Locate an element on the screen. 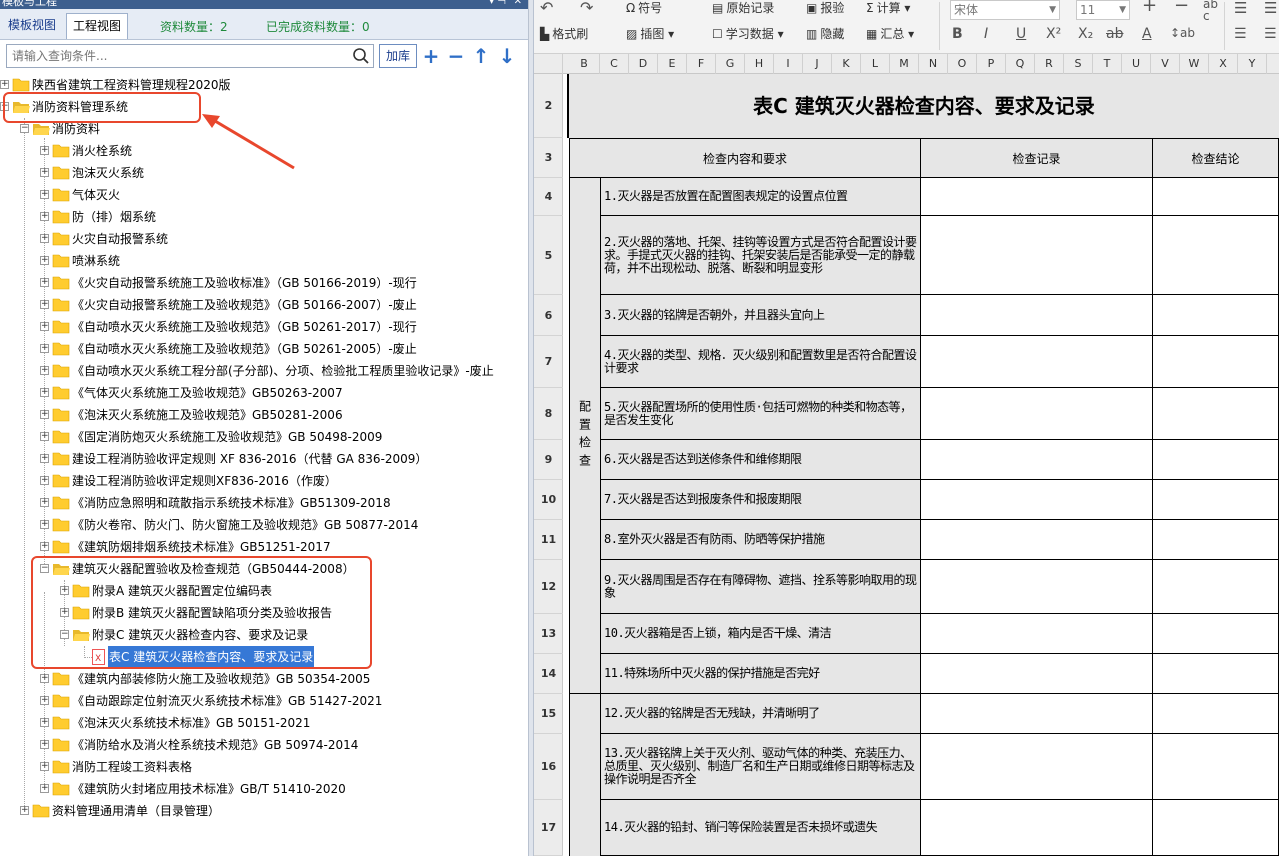 This screenshot has width=1279, height=856. column-header: E is located at coordinates (672, 64).